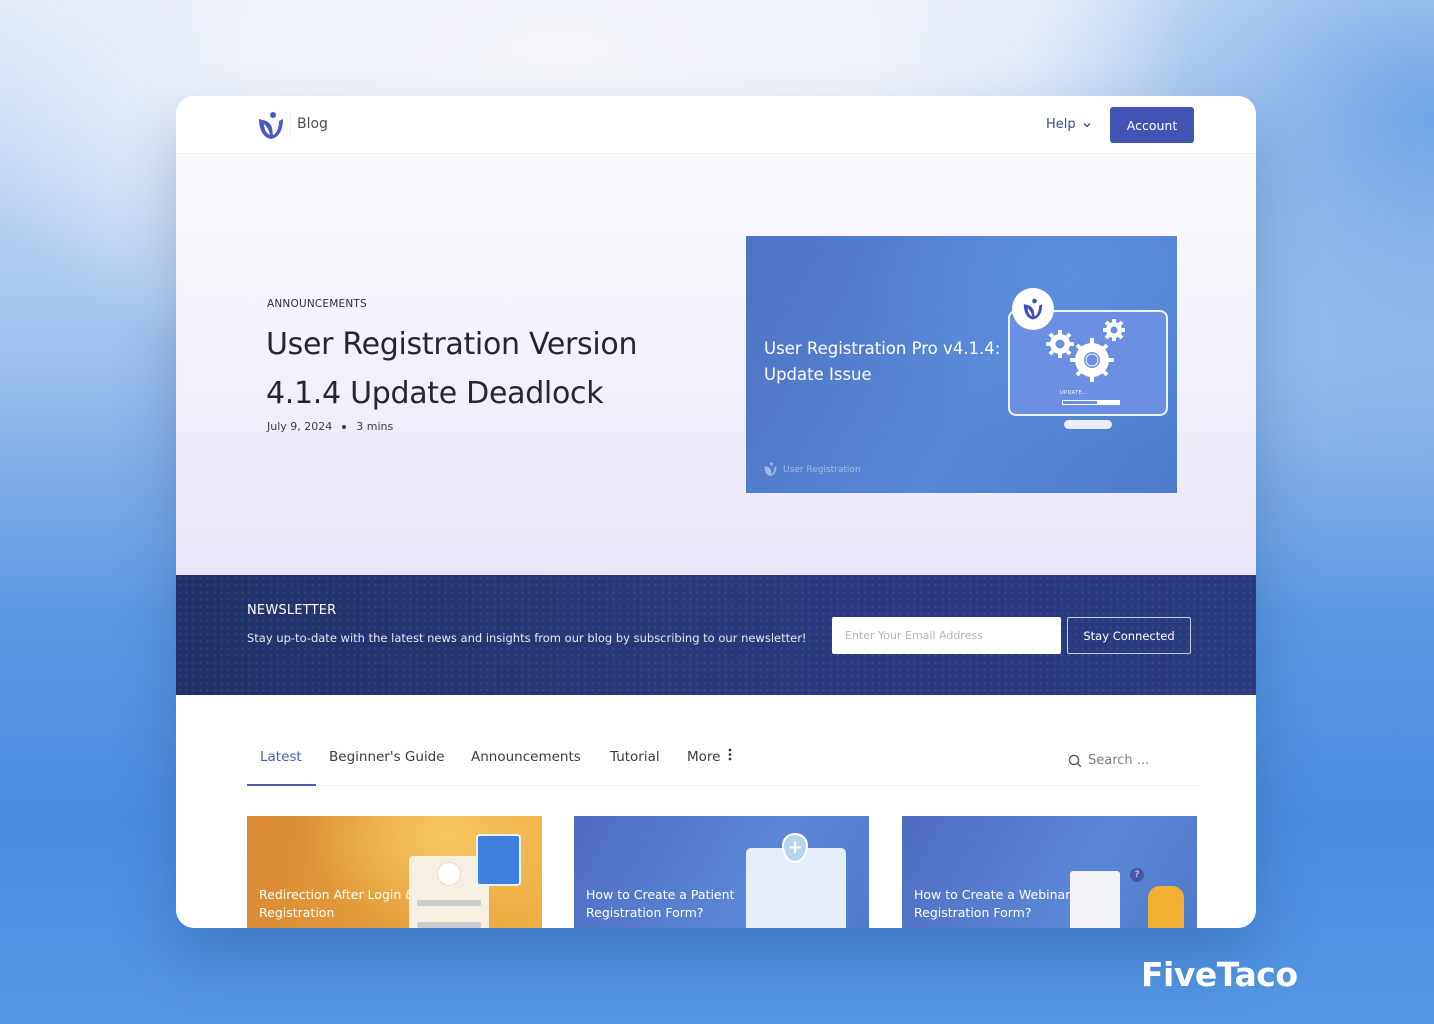 The width and height of the screenshot is (1434, 1024). What do you see at coordinates (1166, 907) in the screenshot?
I see `person-illustration` at bounding box center [1166, 907].